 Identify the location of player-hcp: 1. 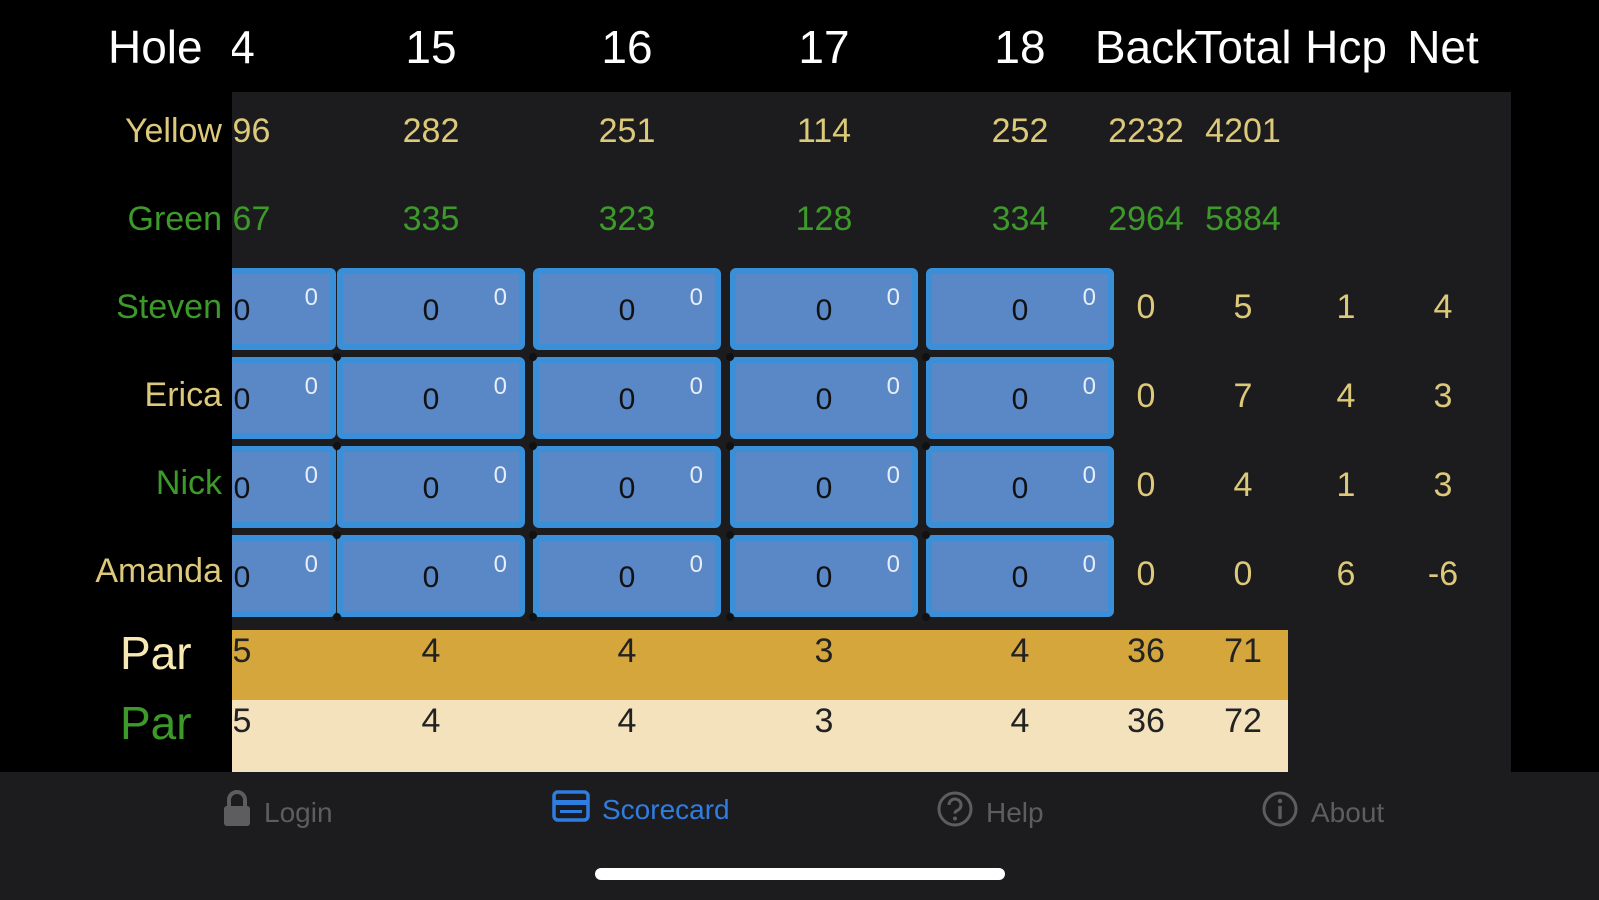
(1346, 485).